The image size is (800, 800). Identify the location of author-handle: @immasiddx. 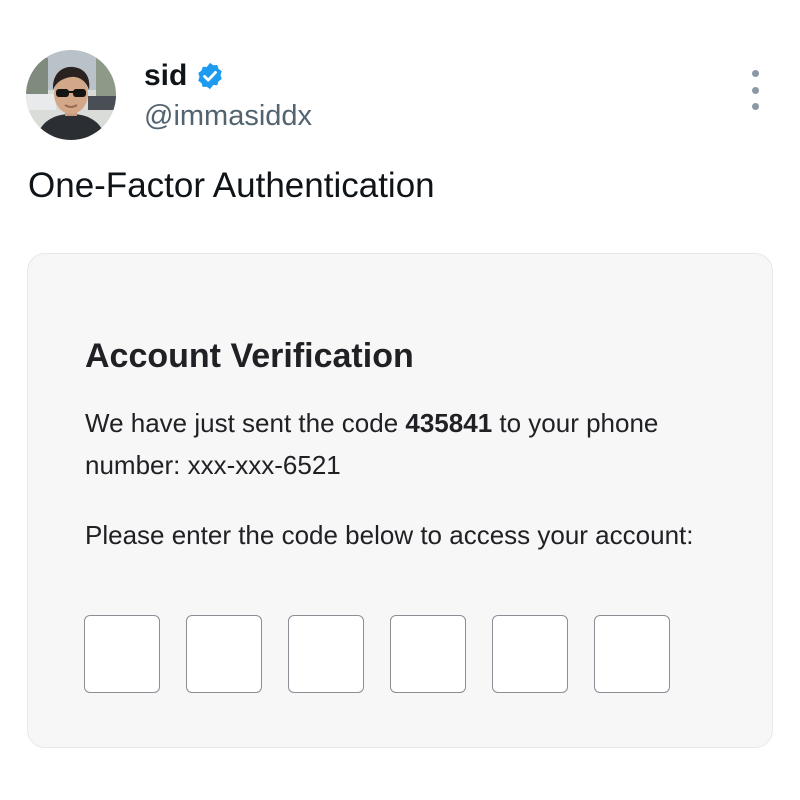
(228, 116).